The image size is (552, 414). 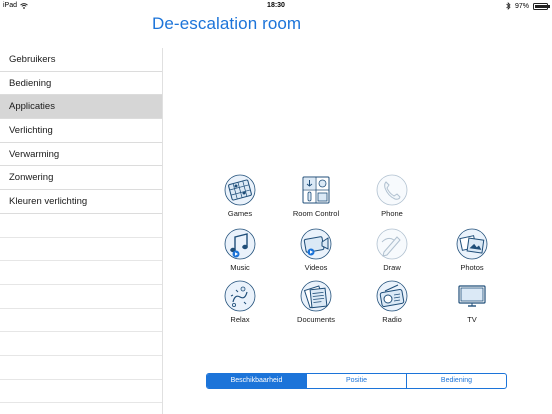 I want to click on app-label: Photos, so click(x=472, y=267).